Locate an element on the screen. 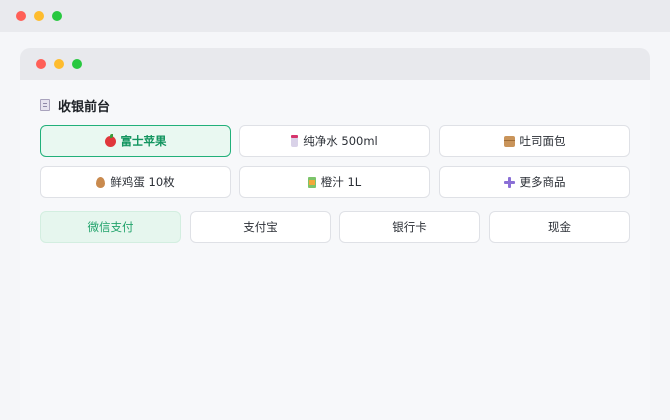 Image resolution: width=670 pixels, height=420 pixels. payment-cash: 现金 is located at coordinates (559, 227).